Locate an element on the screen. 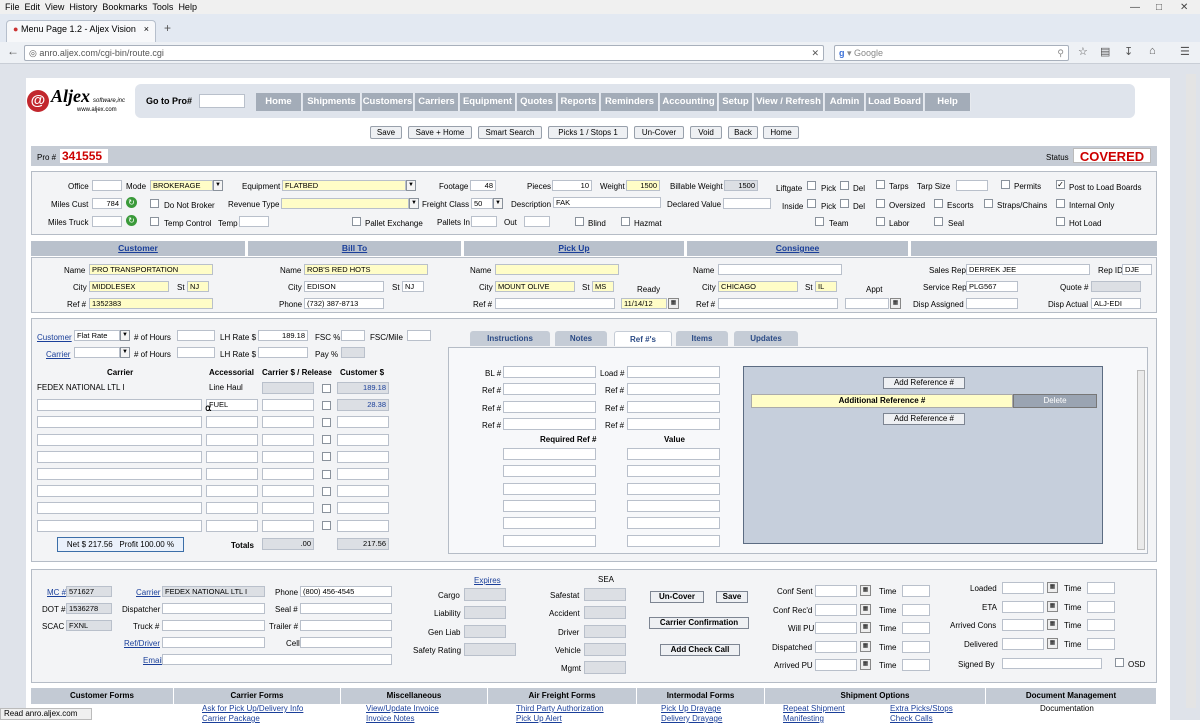 The width and height of the screenshot is (1200, 723). action-picks-1-stops-1-button: Picks 1 / Stops 1 is located at coordinates (588, 132).